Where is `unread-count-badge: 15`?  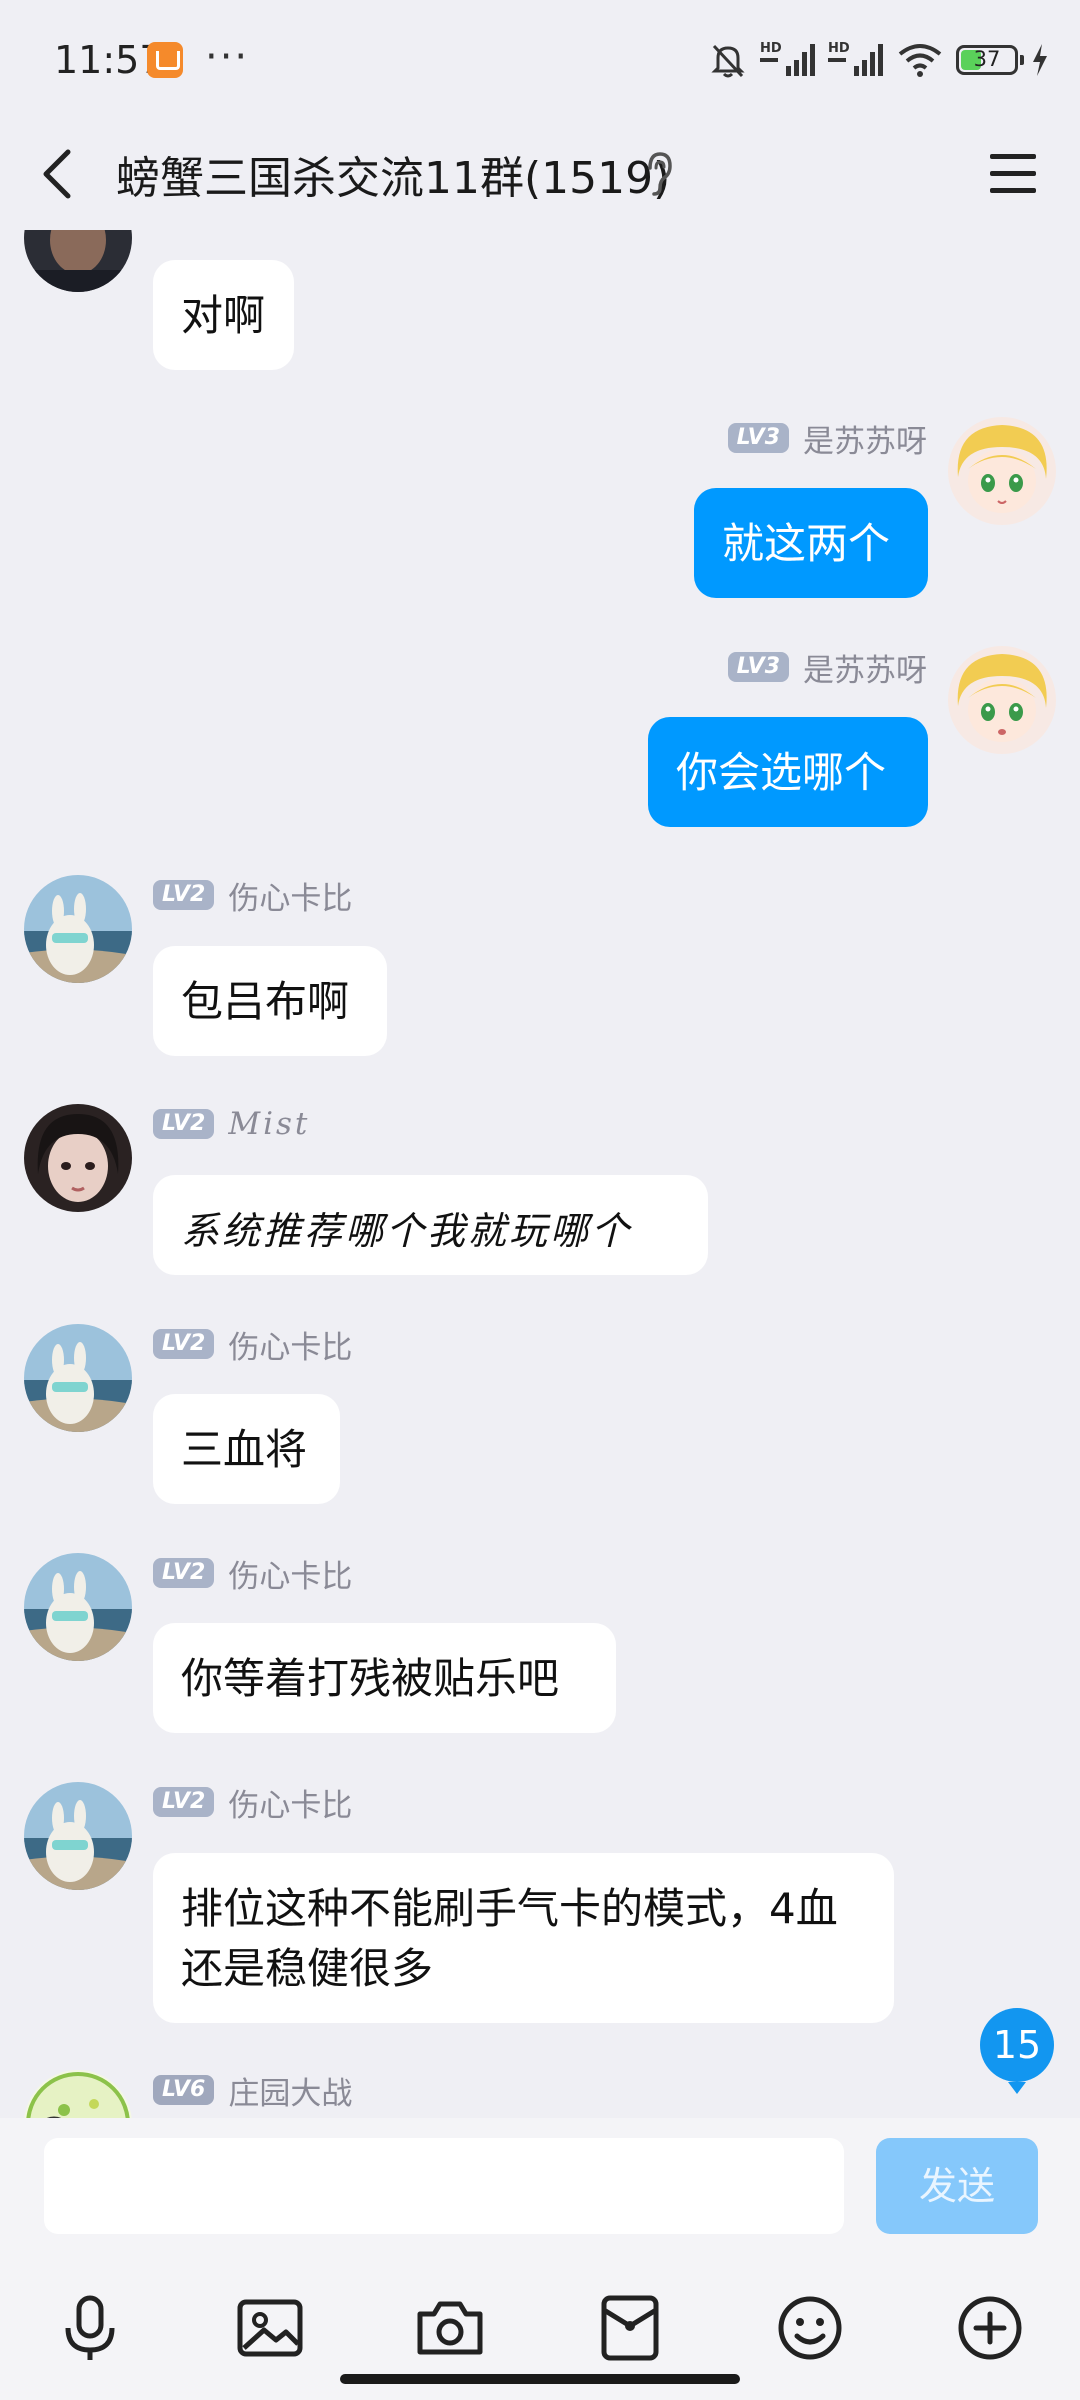 unread-count-badge: 15 is located at coordinates (1017, 2051).